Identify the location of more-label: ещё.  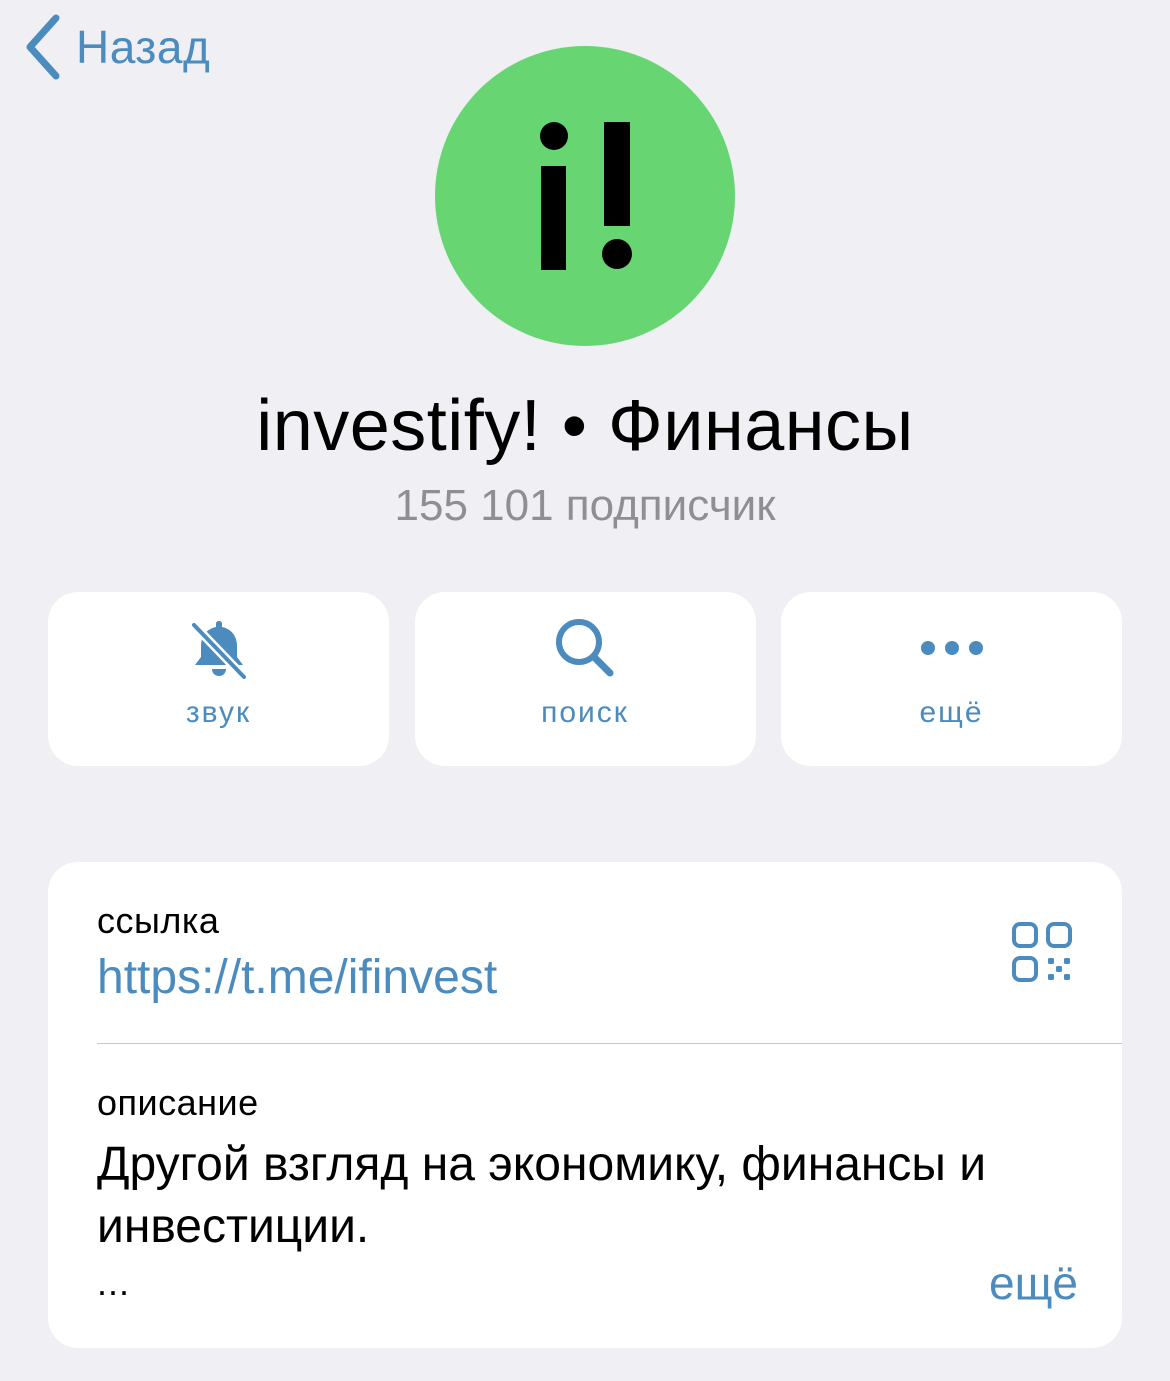
(951, 712).